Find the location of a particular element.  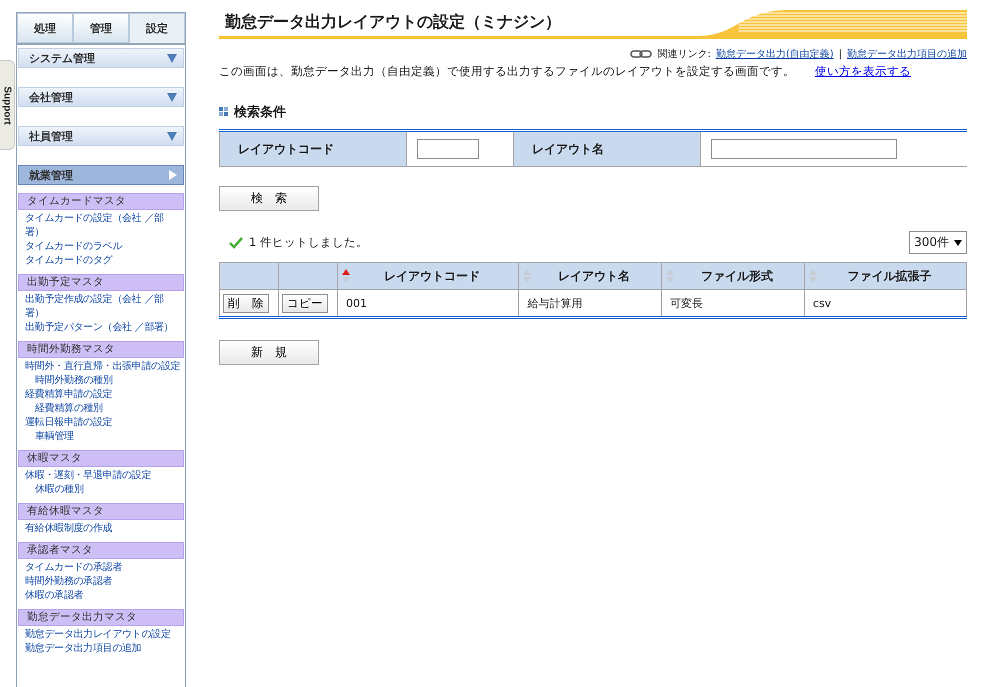

menu-link: 時間外・直行直帰・出張申請の設定 is located at coordinates (101, 367).